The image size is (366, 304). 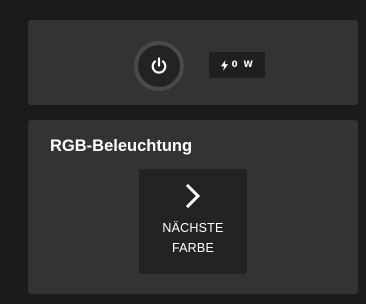 I want to click on power-icon, so click(x=159, y=65).